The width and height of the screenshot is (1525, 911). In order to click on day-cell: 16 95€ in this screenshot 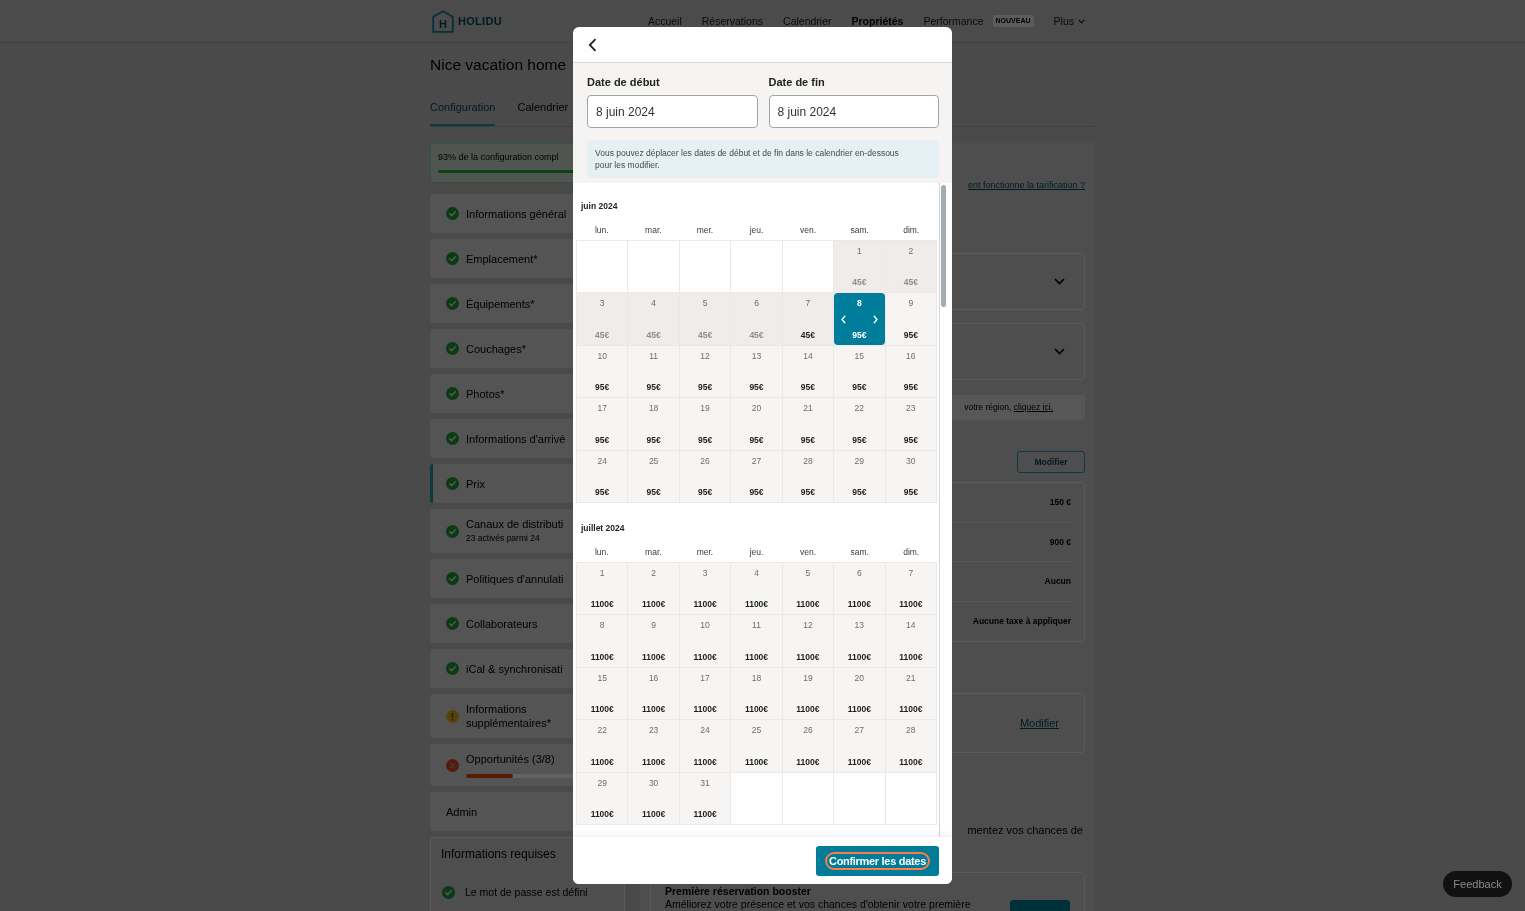, I will do `click(910, 371)`.